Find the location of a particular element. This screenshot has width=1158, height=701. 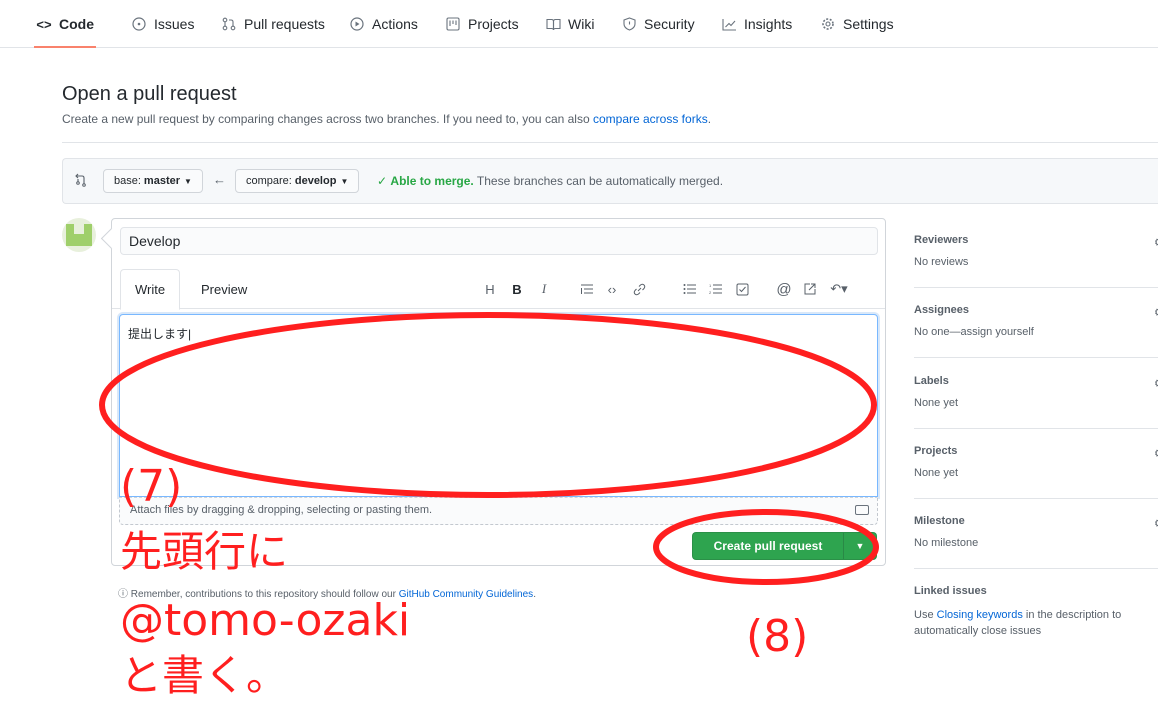

annotation-step8-number: (8) is located at coordinates (777, 636).